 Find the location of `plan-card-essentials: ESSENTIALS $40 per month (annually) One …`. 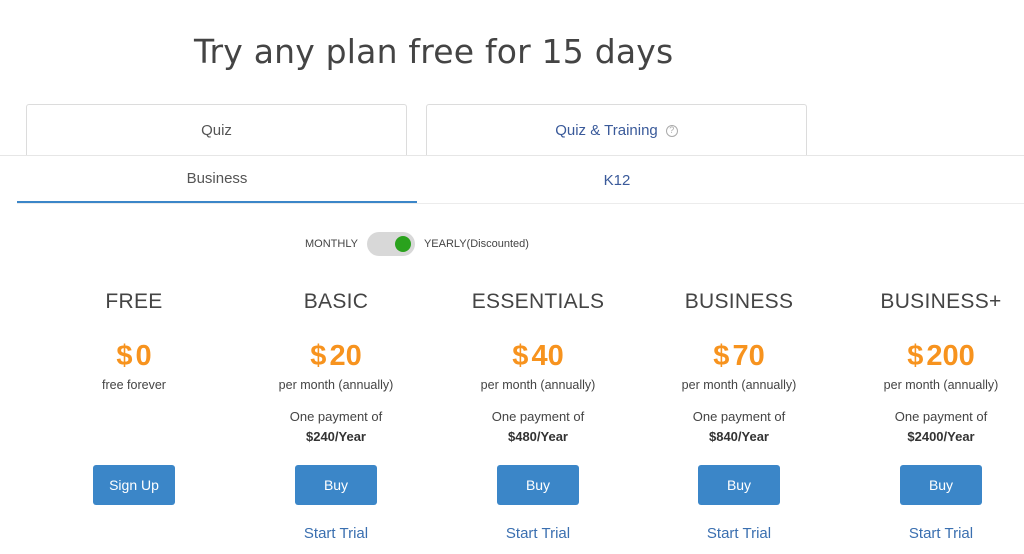

plan-card-essentials: ESSENTIALS $40 per month (annually) One … is located at coordinates (538, 416).